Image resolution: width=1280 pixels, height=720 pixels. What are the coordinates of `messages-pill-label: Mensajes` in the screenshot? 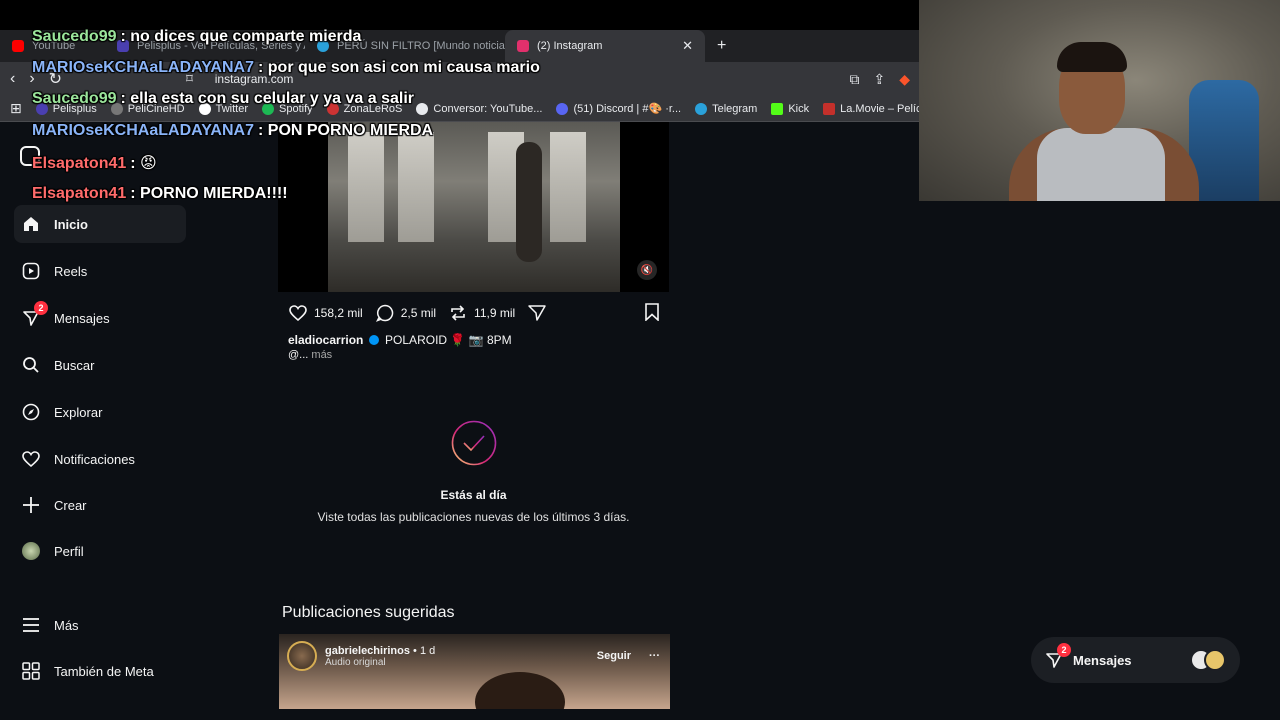 It's located at (1102, 660).